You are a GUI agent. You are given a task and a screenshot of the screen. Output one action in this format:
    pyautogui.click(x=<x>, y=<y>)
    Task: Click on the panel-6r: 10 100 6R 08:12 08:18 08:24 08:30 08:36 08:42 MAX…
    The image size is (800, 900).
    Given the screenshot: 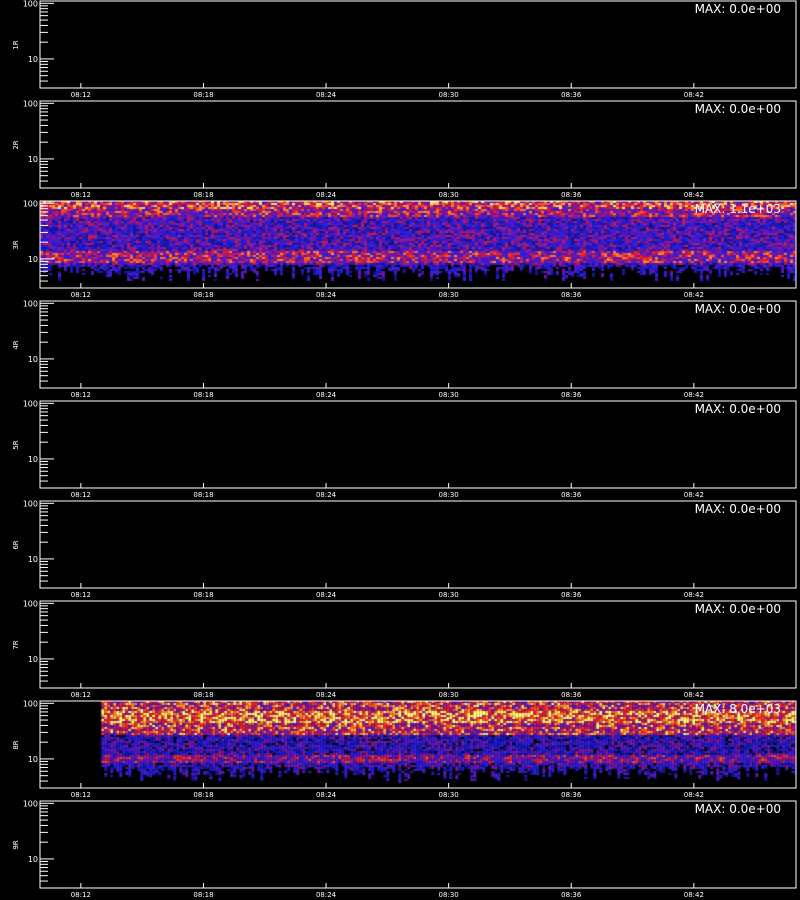 What is the action you would take?
    pyautogui.click(x=404, y=549)
    